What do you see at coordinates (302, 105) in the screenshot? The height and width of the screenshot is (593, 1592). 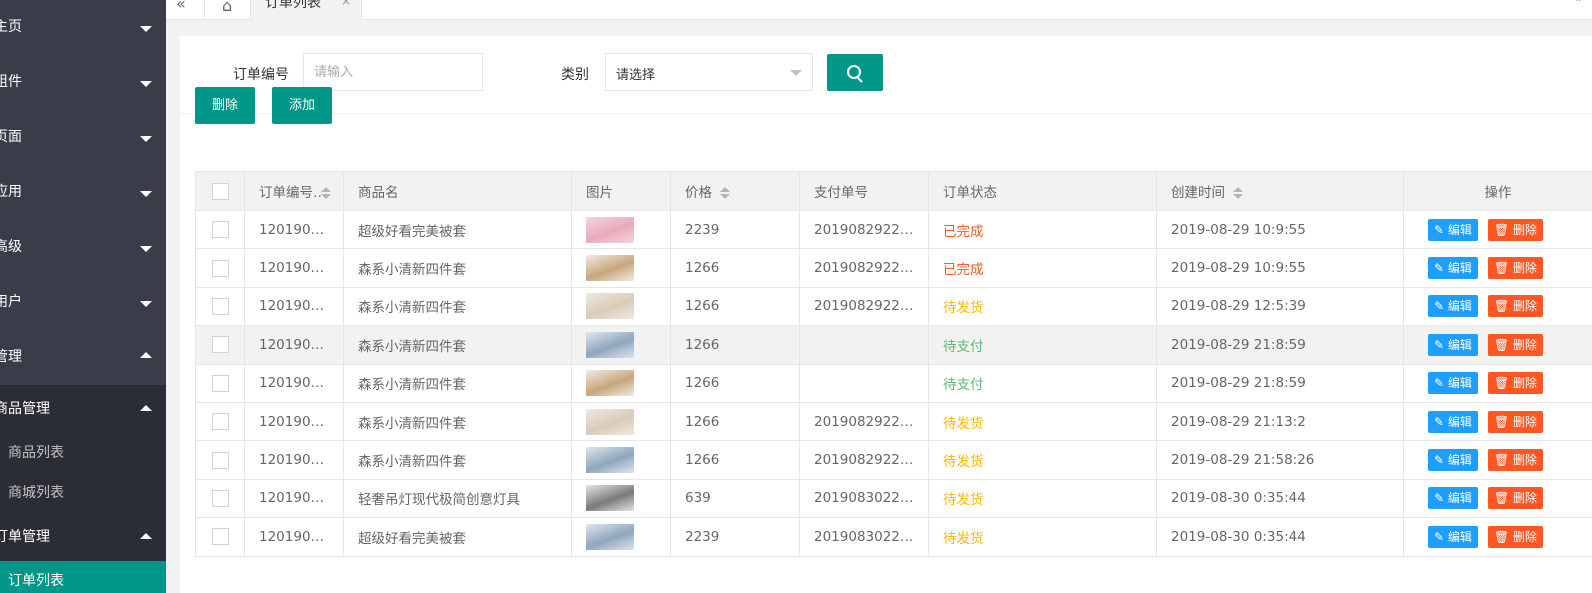 I see `add-button: 添加` at bounding box center [302, 105].